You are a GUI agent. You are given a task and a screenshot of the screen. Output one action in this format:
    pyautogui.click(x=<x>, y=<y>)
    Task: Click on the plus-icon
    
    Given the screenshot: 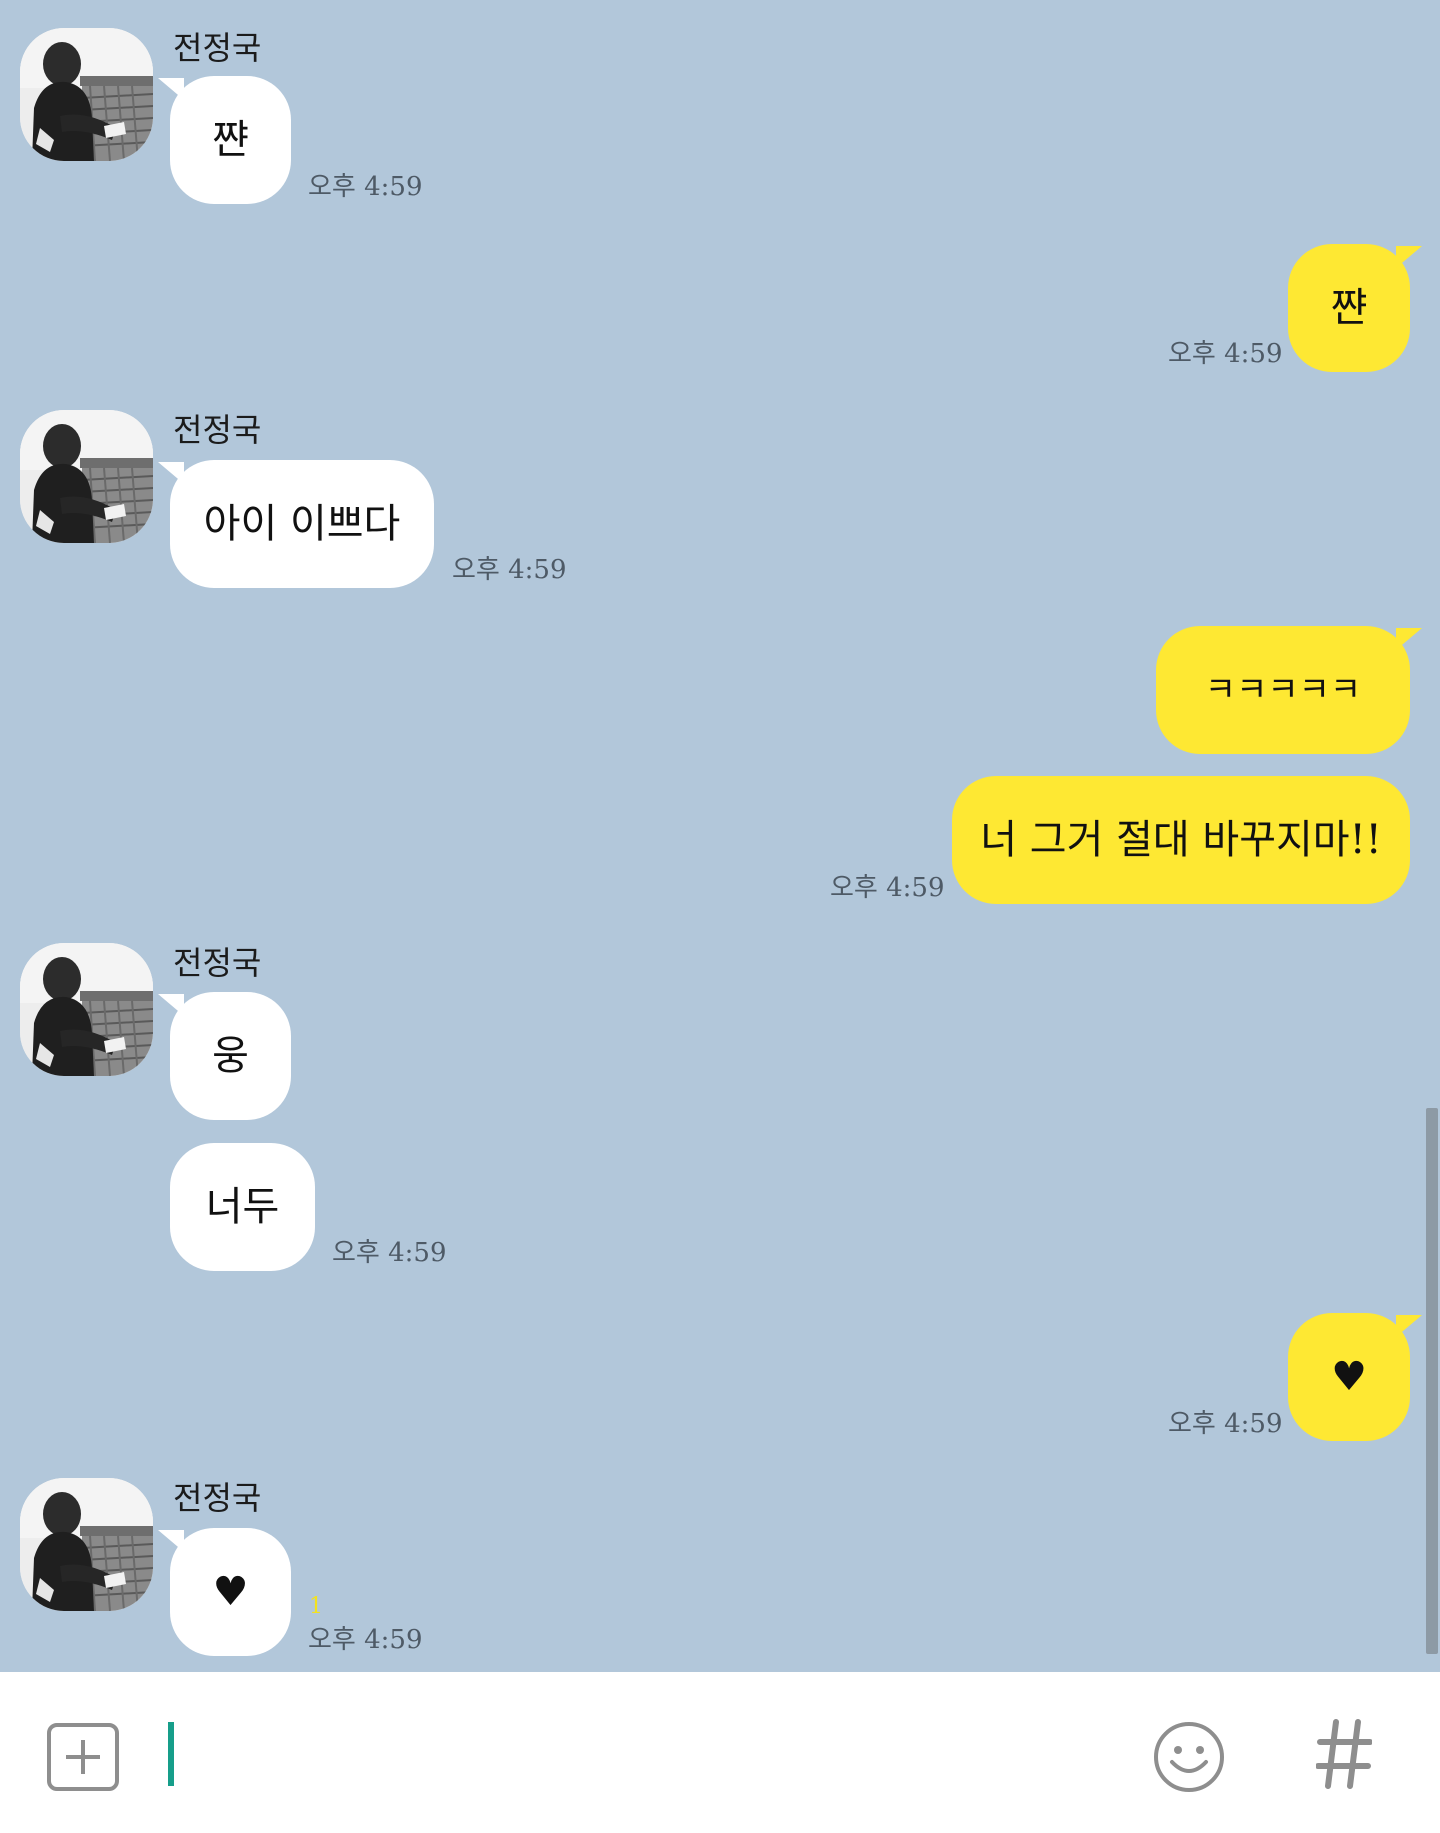 What is the action you would take?
    pyautogui.click(x=83, y=1757)
    